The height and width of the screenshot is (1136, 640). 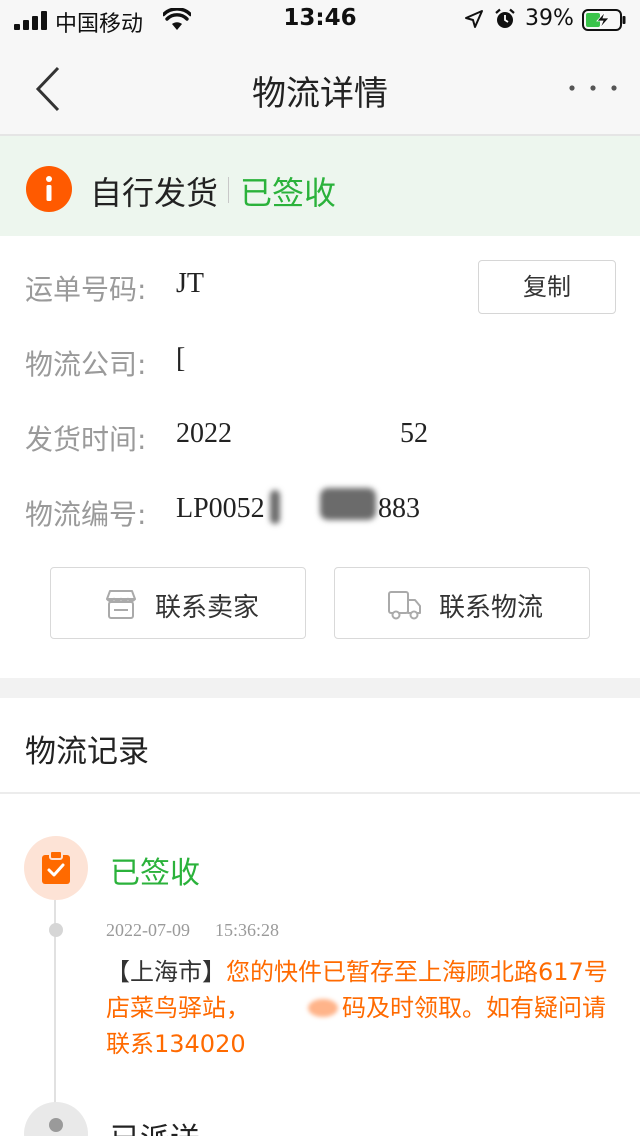 I want to click on record-status: 已签收, so click(x=155, y=873).